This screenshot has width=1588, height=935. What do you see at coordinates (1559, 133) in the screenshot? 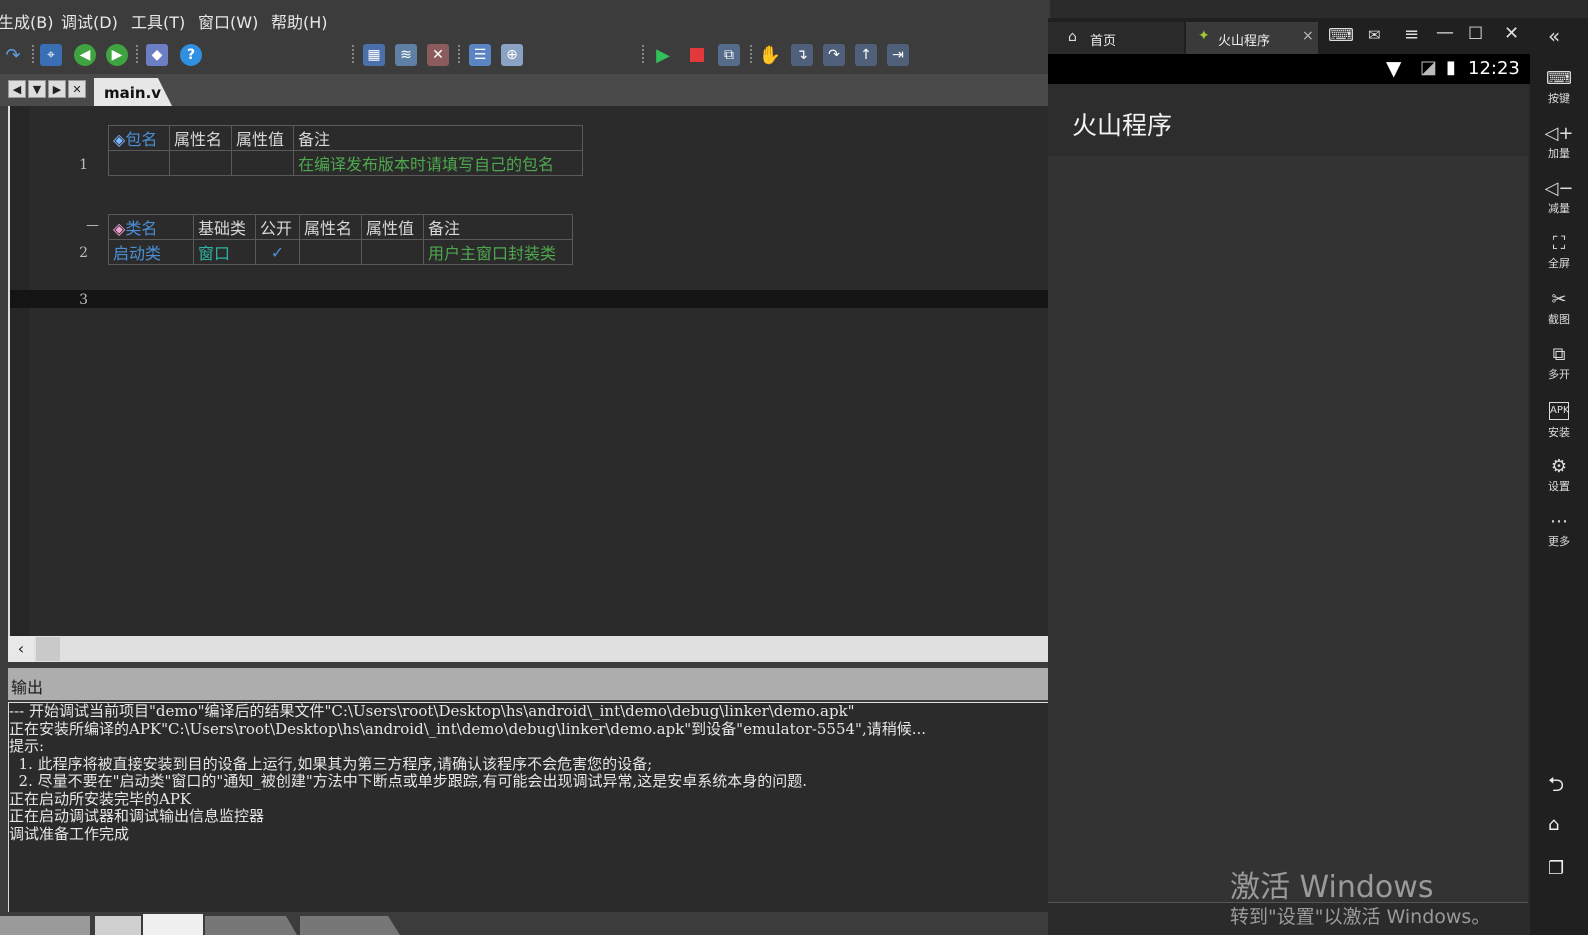
I see `volume-up-icon: ◁+` at bounding box center [1559, 133].